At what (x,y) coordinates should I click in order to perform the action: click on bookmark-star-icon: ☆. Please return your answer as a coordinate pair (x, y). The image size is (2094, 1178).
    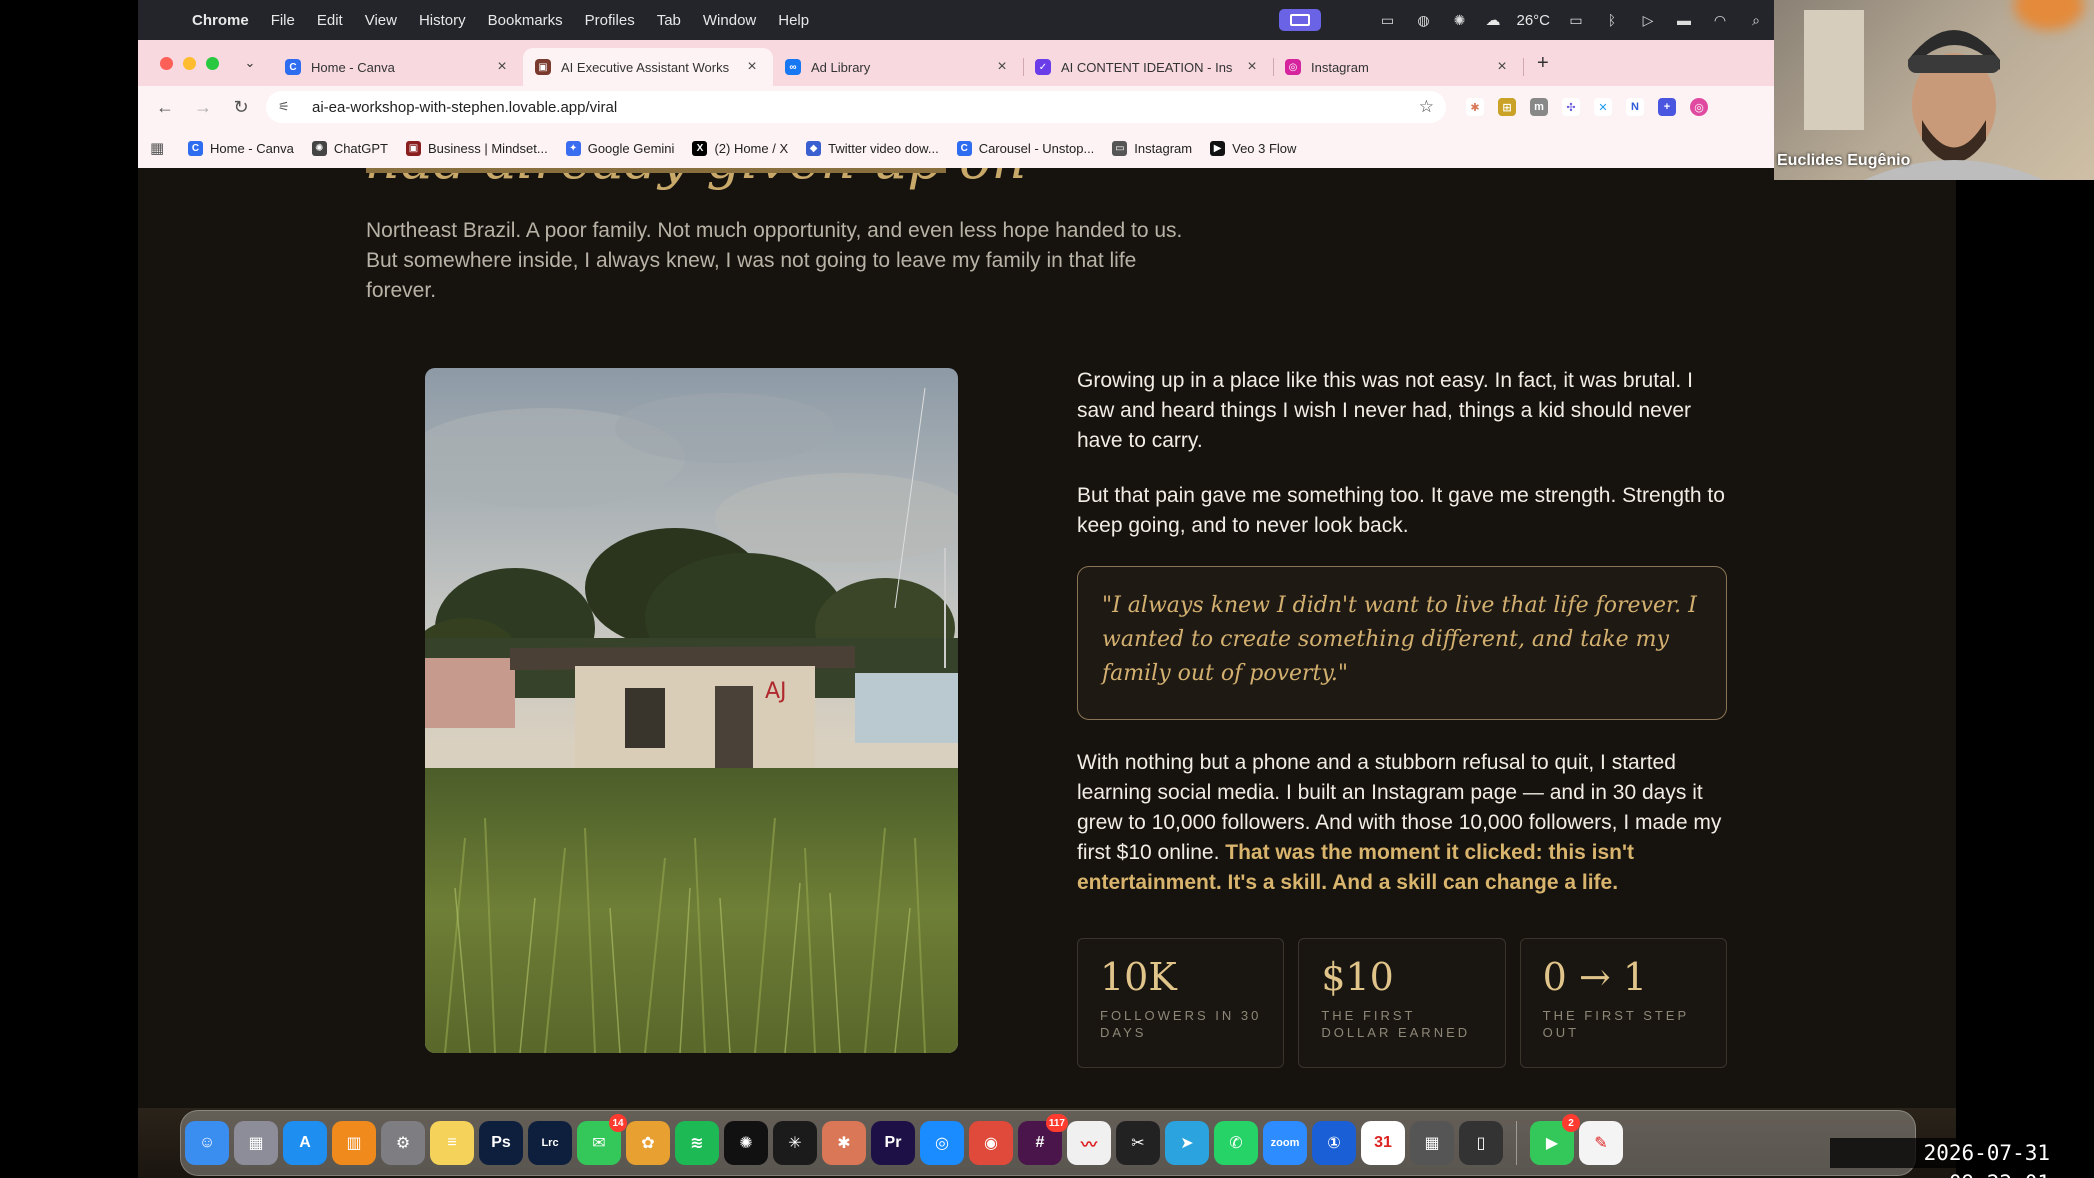
    Looking at the image, I should click on (1426, 107).